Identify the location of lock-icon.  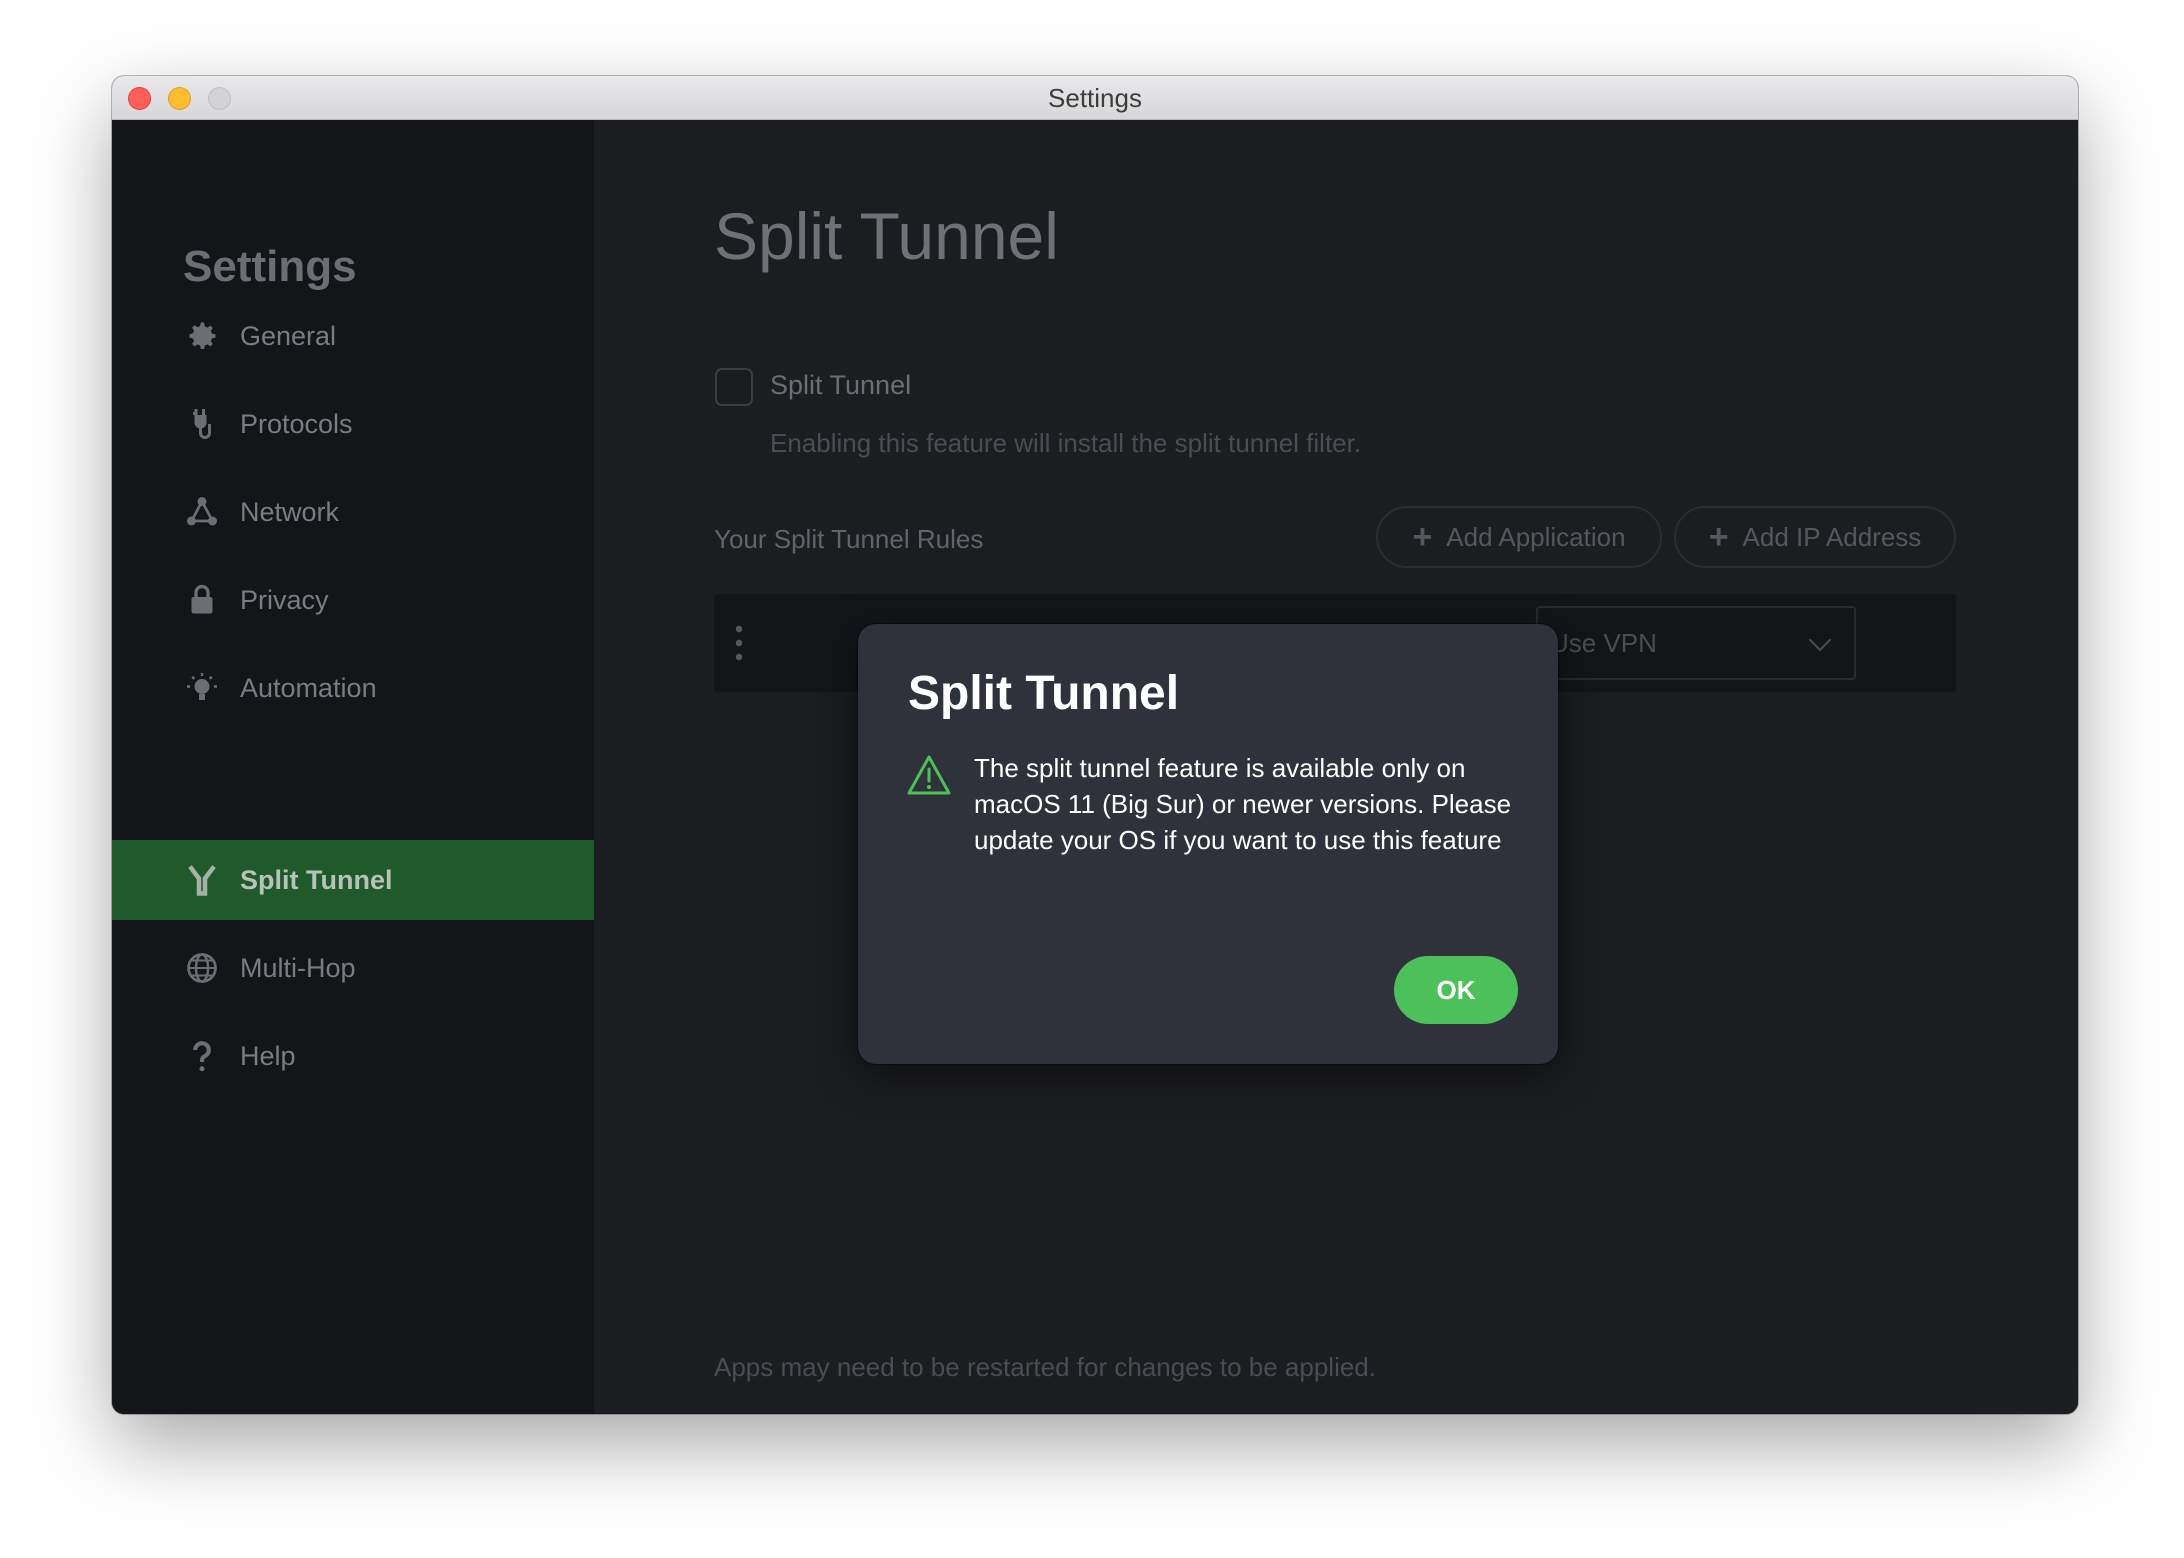
(202, 600).